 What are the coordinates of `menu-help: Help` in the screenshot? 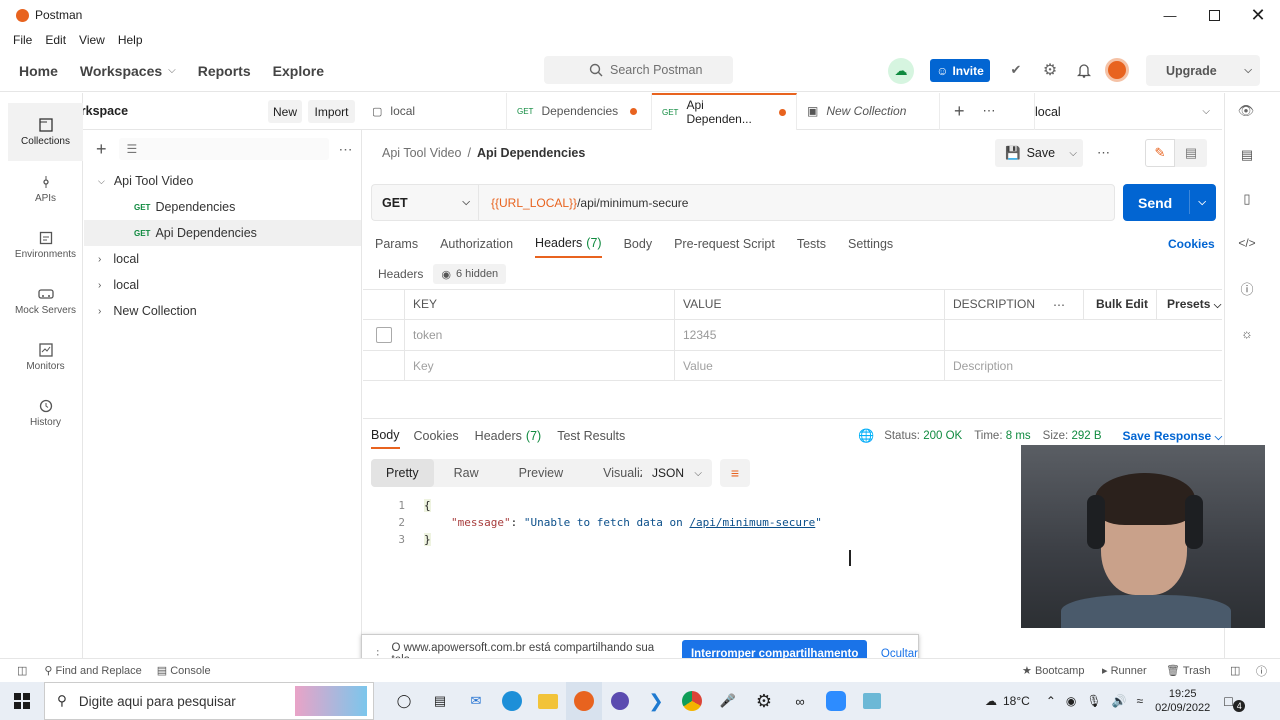 It's located at (130, 40).